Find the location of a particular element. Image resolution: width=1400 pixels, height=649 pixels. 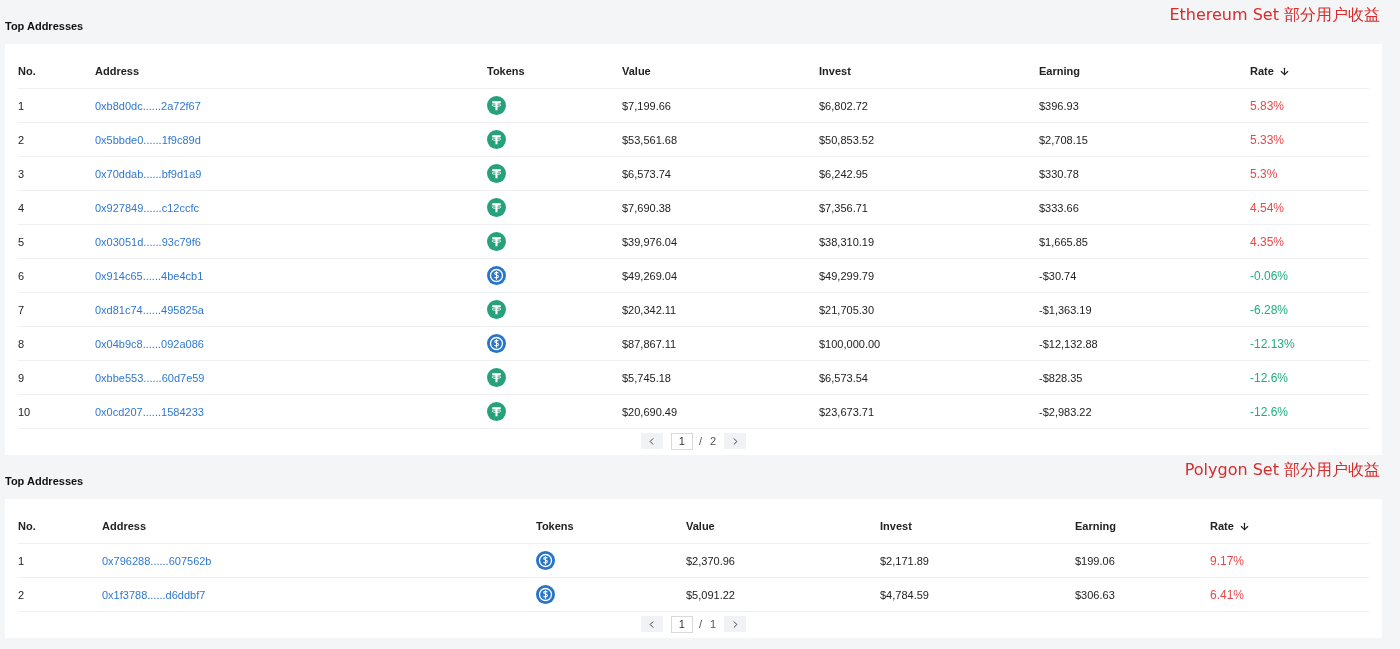

earning-cell: $199.06 is located at coordinates (1095, 560).